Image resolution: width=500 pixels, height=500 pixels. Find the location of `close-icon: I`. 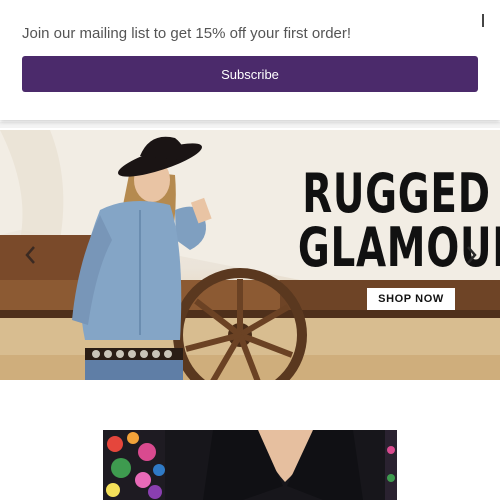

close-icon: I is located at coordinates (483, 21).